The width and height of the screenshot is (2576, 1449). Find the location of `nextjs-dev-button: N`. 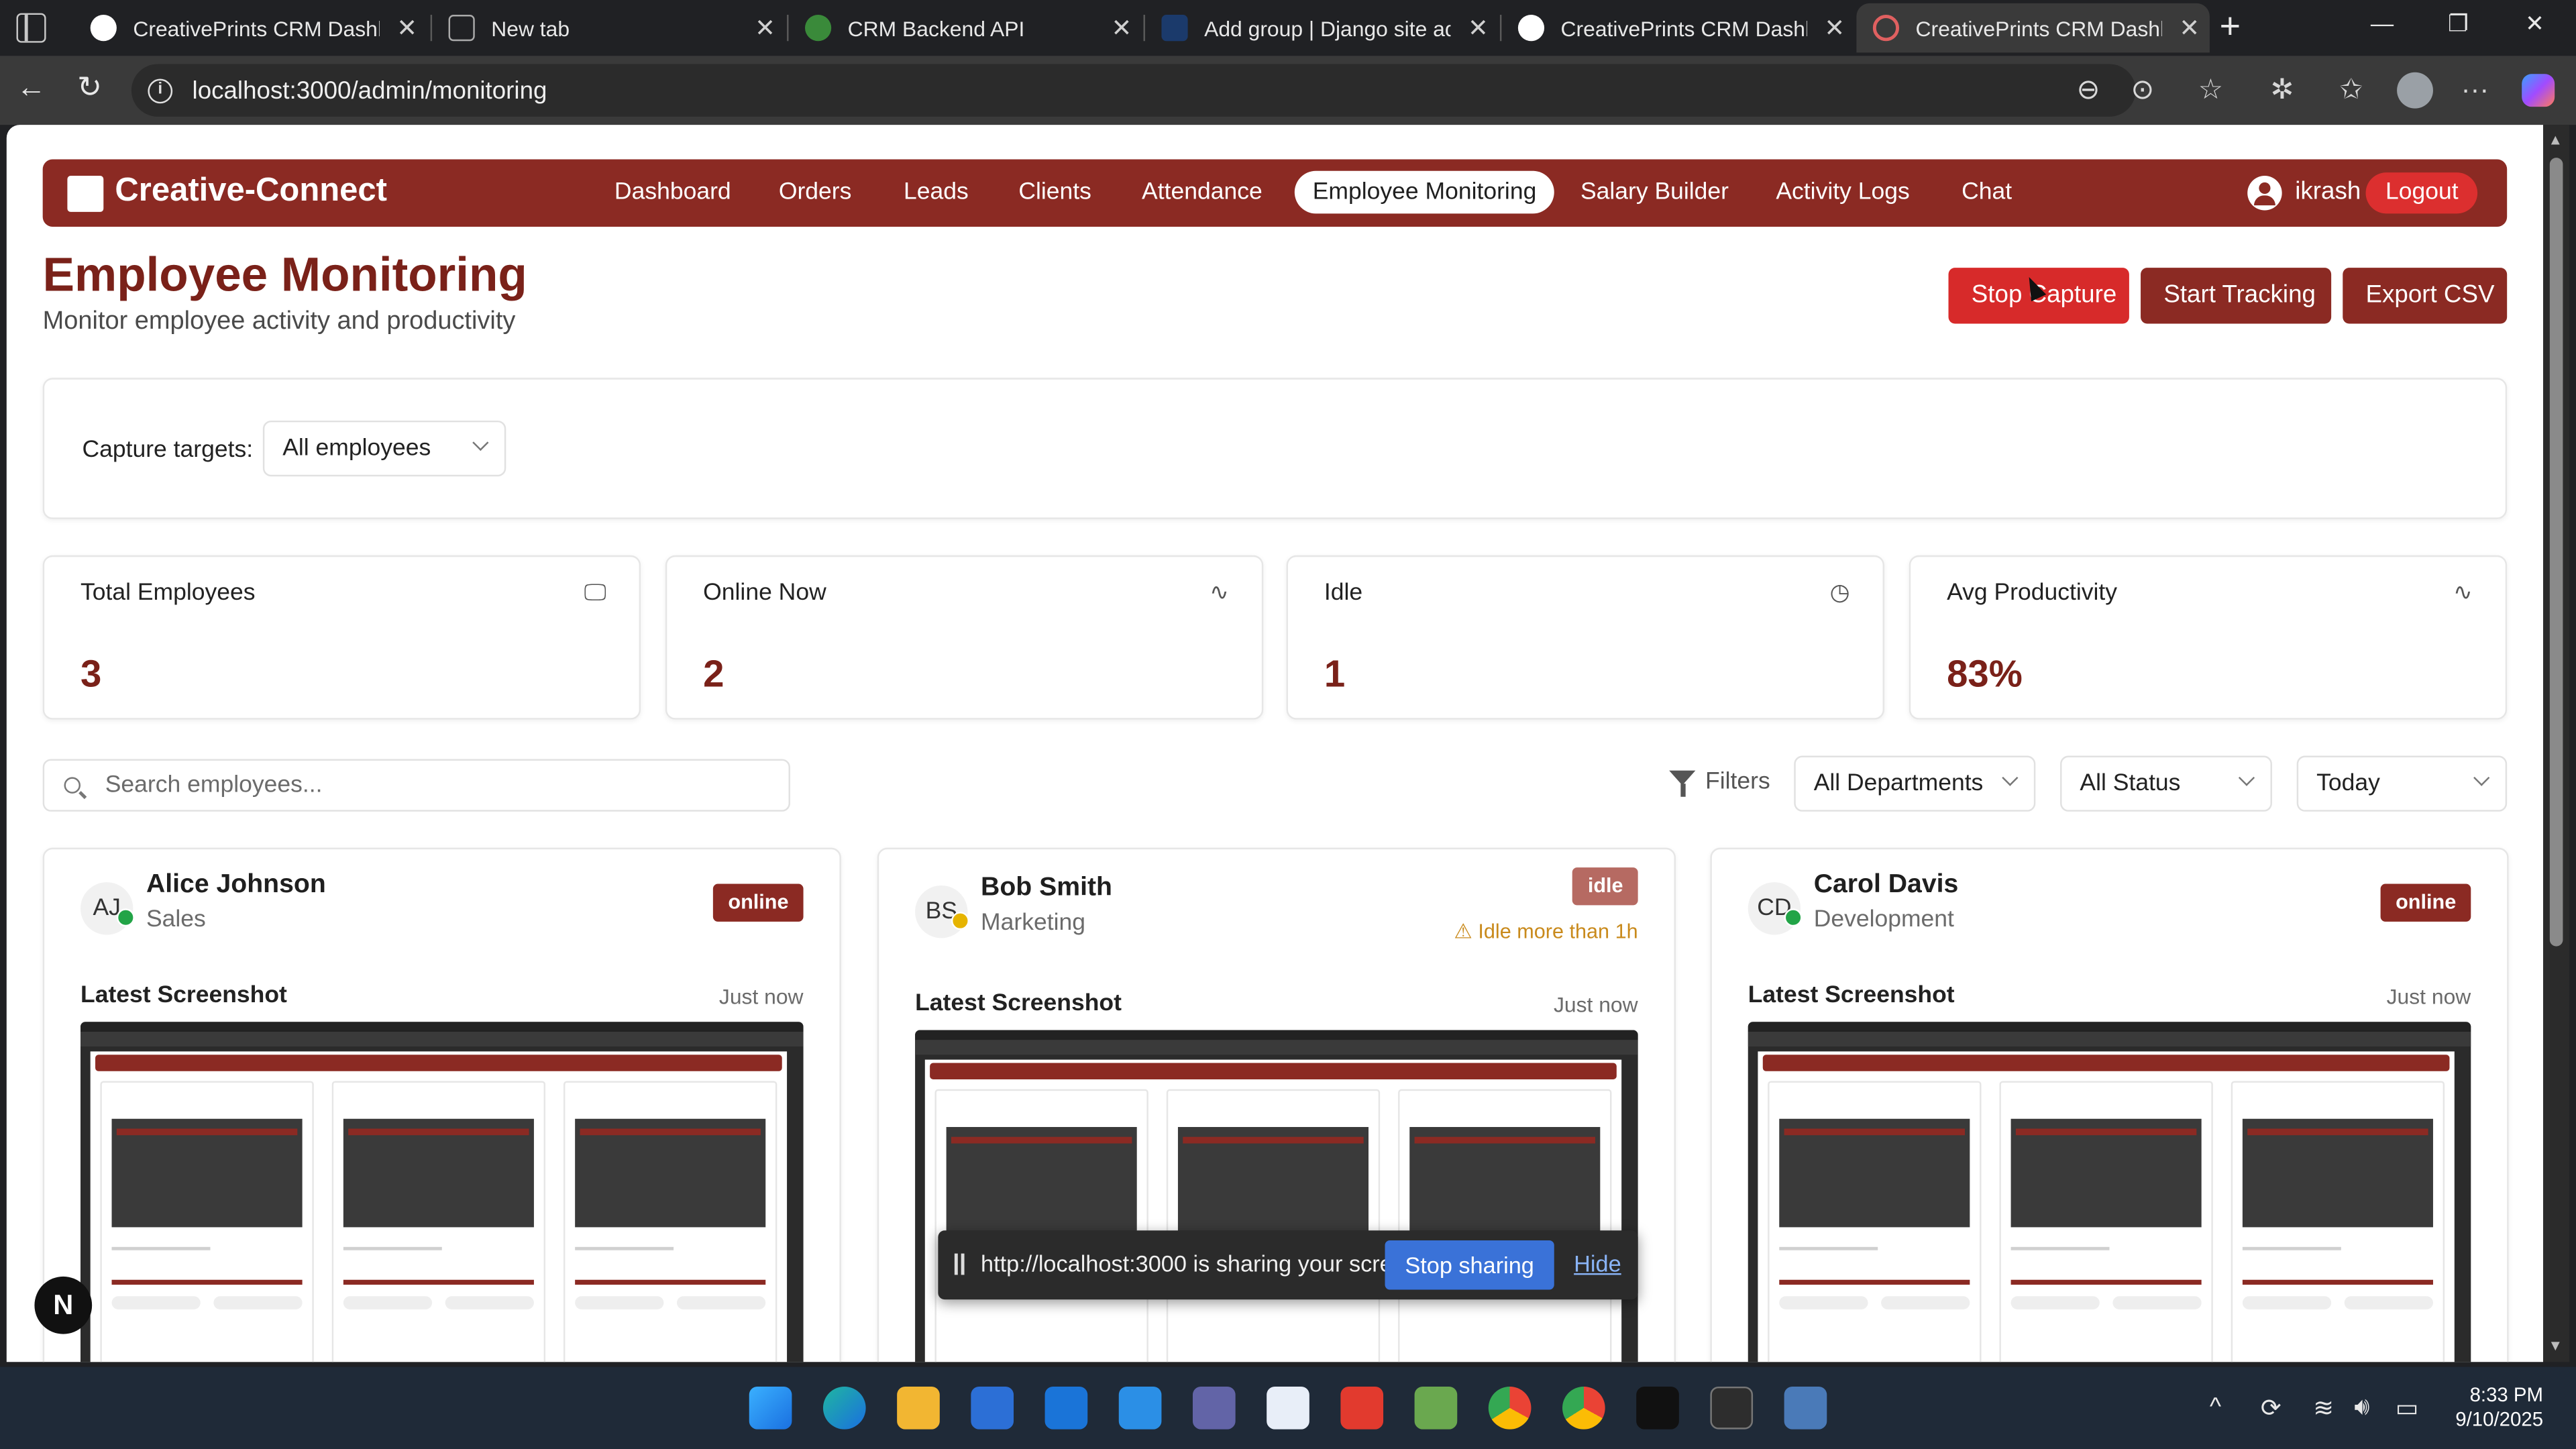

nextjs-dev-button: N is located at coordinates (63, 1305).